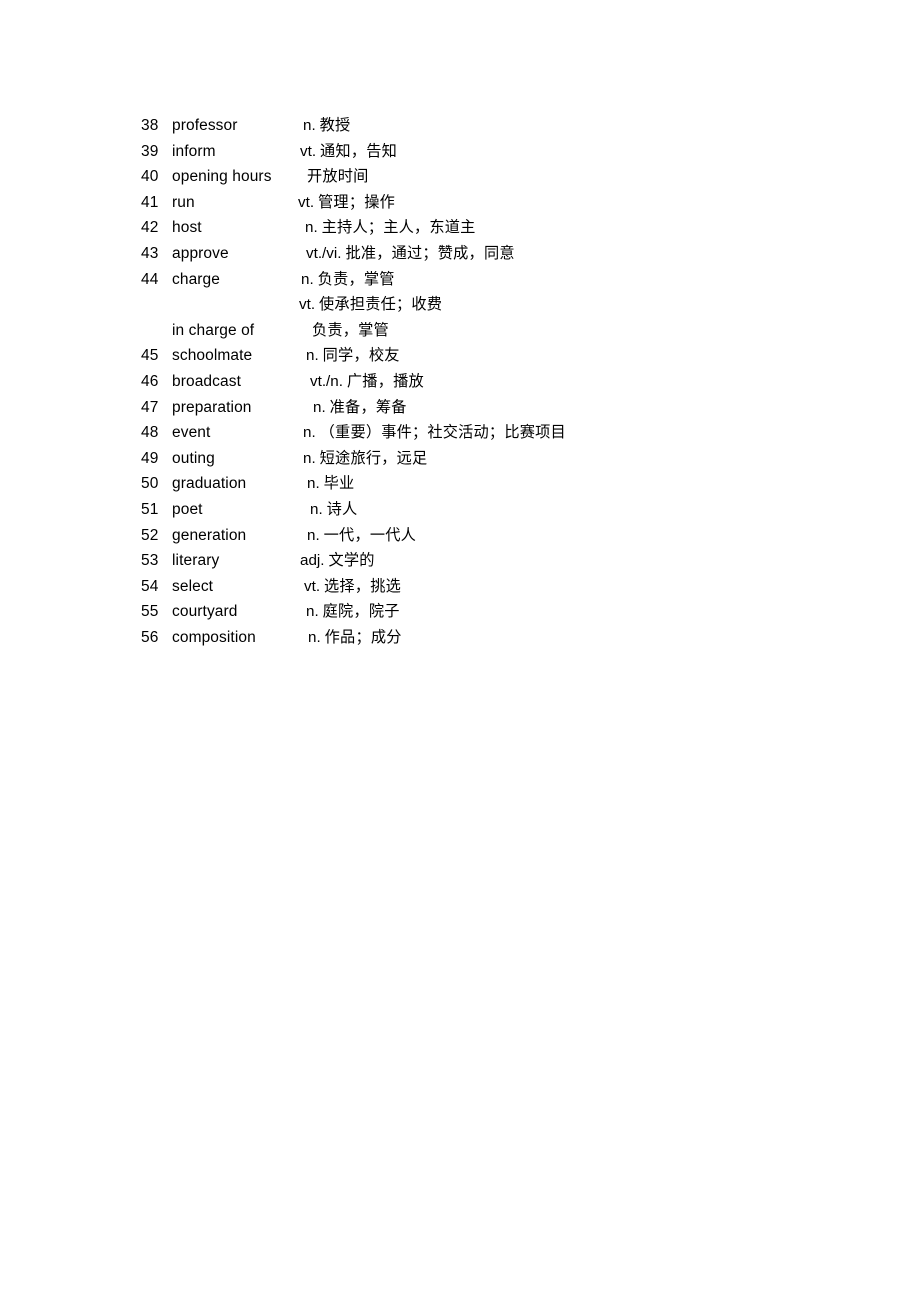  Describe the element at coordinates (196, 279) in the screenshot. I see `entry-word: charge` at that location.